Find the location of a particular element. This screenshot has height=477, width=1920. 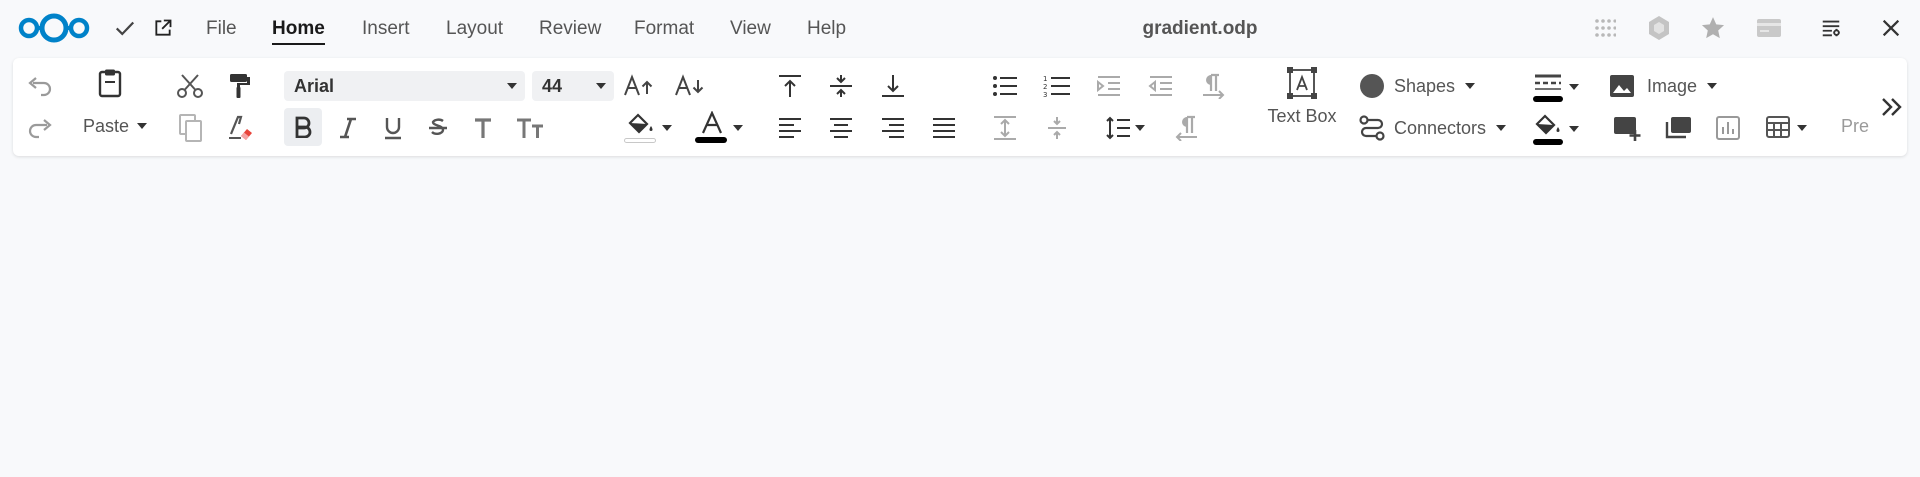

text-box-button: Text Box is located at coordinates (1302, 96).